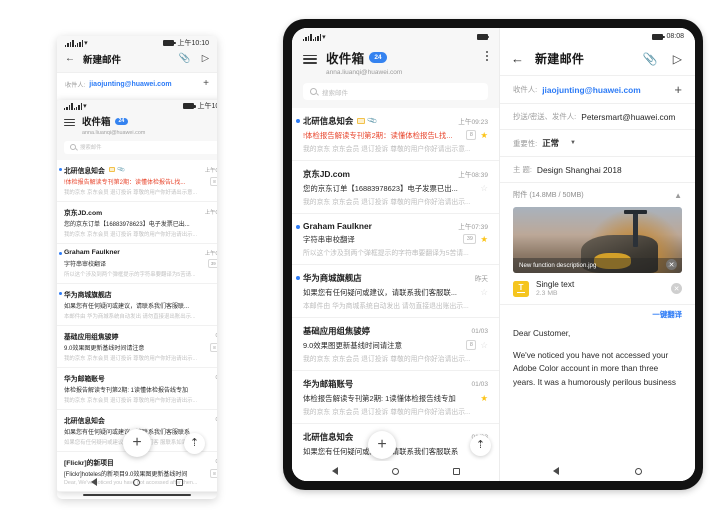 The width and height of the screenshot is (713, 511). What do you see at coordinates (483, 36) in the screenshot?
I see `battery-icon` at bounding box center [483, 36].